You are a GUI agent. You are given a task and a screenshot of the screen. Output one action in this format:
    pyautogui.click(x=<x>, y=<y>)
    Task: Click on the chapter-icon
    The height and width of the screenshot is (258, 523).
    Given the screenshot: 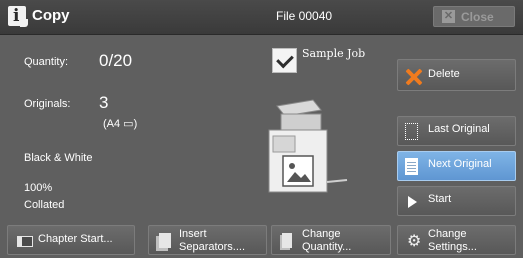 What is the action you would take?
    pyautogui.click(x=25, y=241)
    